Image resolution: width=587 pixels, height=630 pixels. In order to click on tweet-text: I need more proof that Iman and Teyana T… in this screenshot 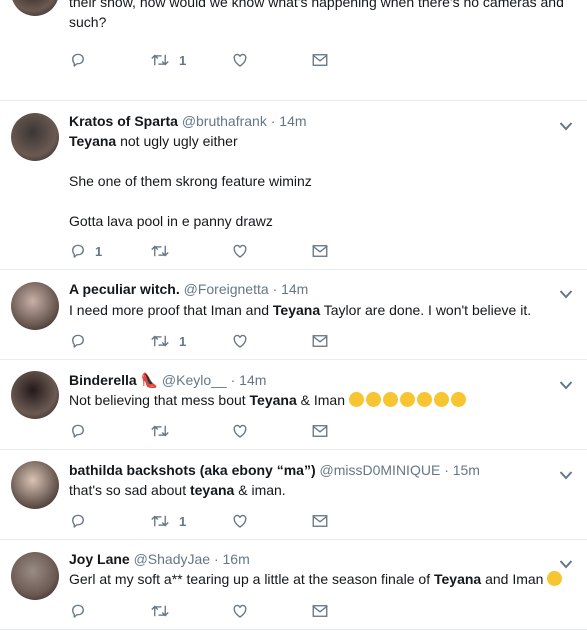, I will do `click(319, 310)`.